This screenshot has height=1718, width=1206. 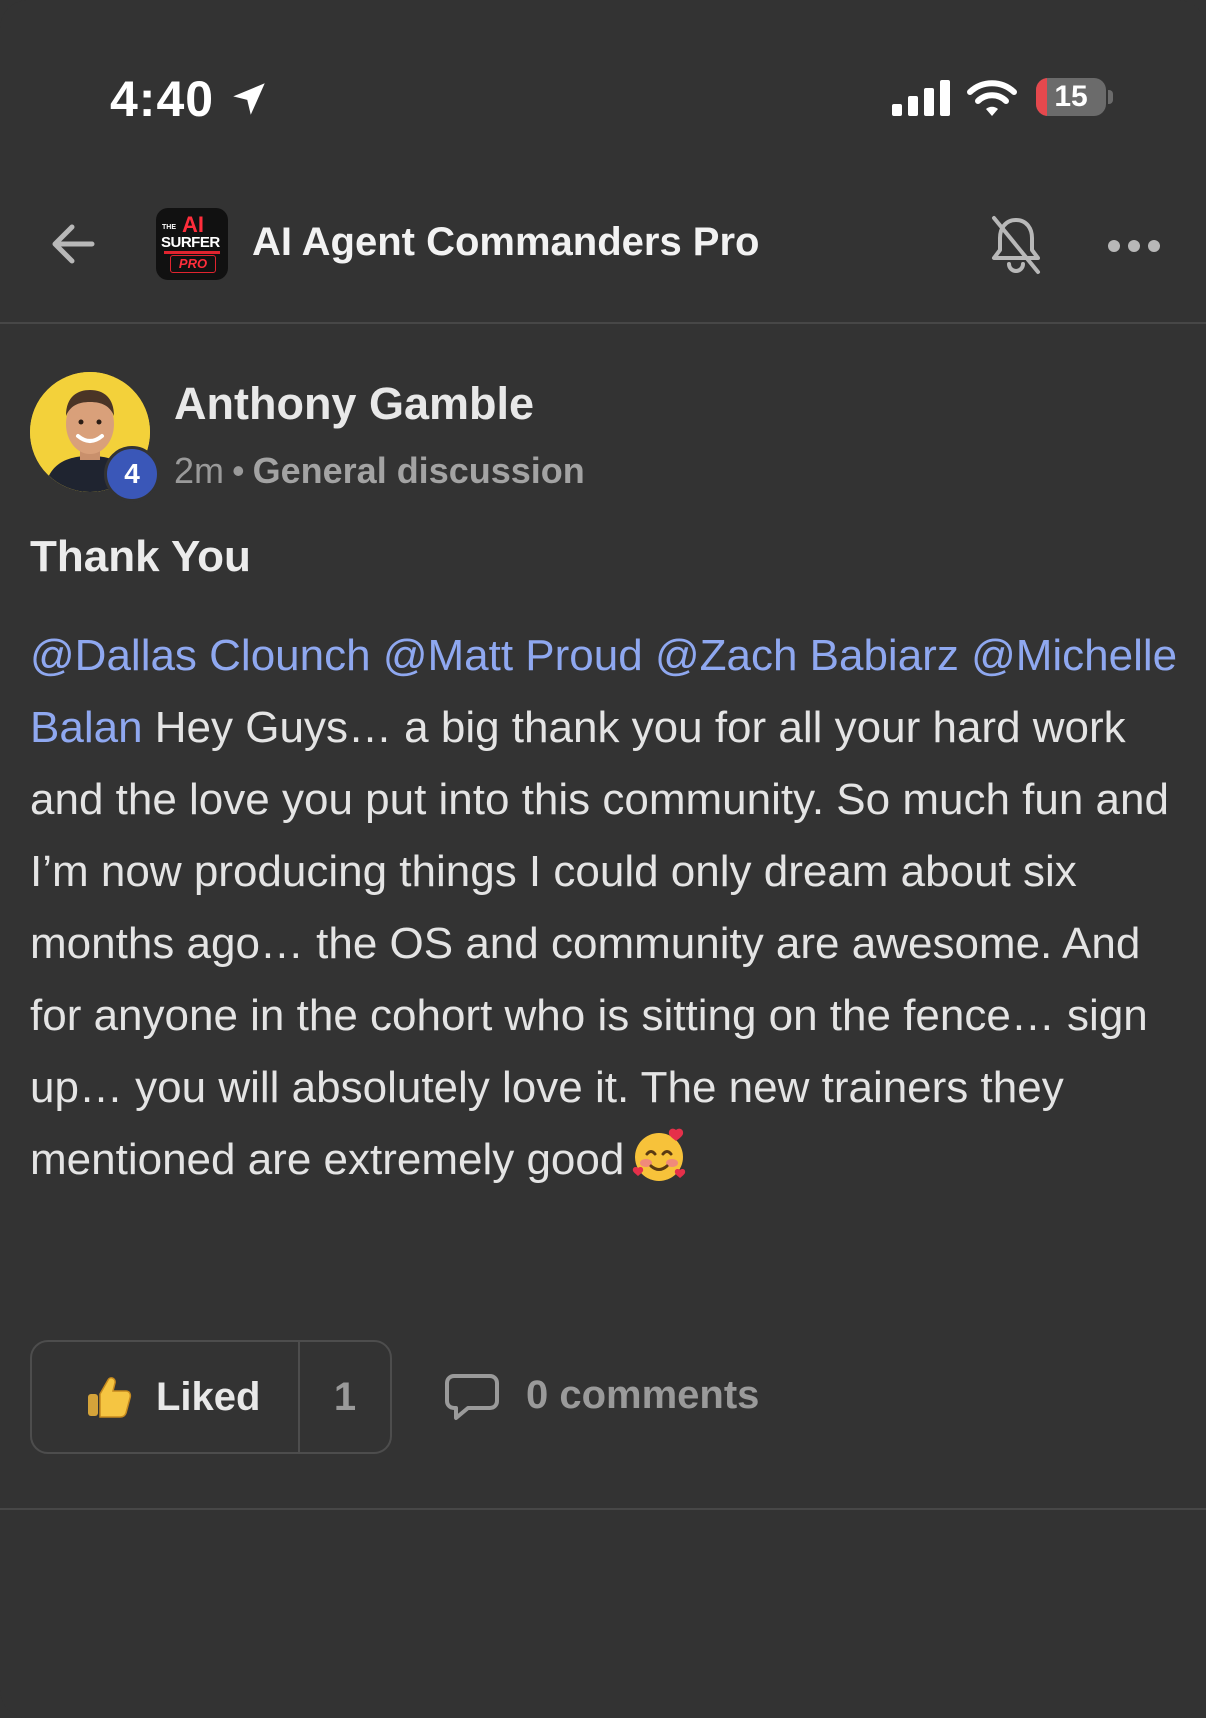 I want to click on logo-word: SURFER, so click(x=190, y=242).